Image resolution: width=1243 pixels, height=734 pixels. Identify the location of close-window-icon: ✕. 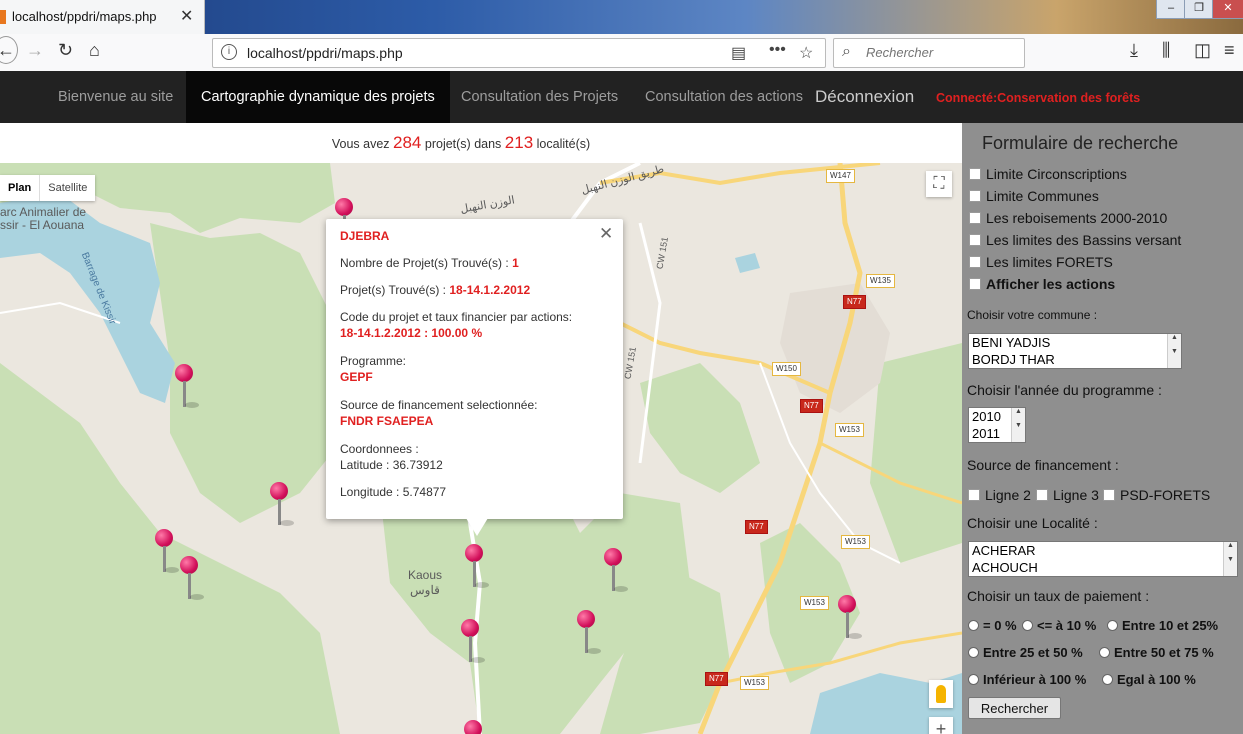
(1227, 9).